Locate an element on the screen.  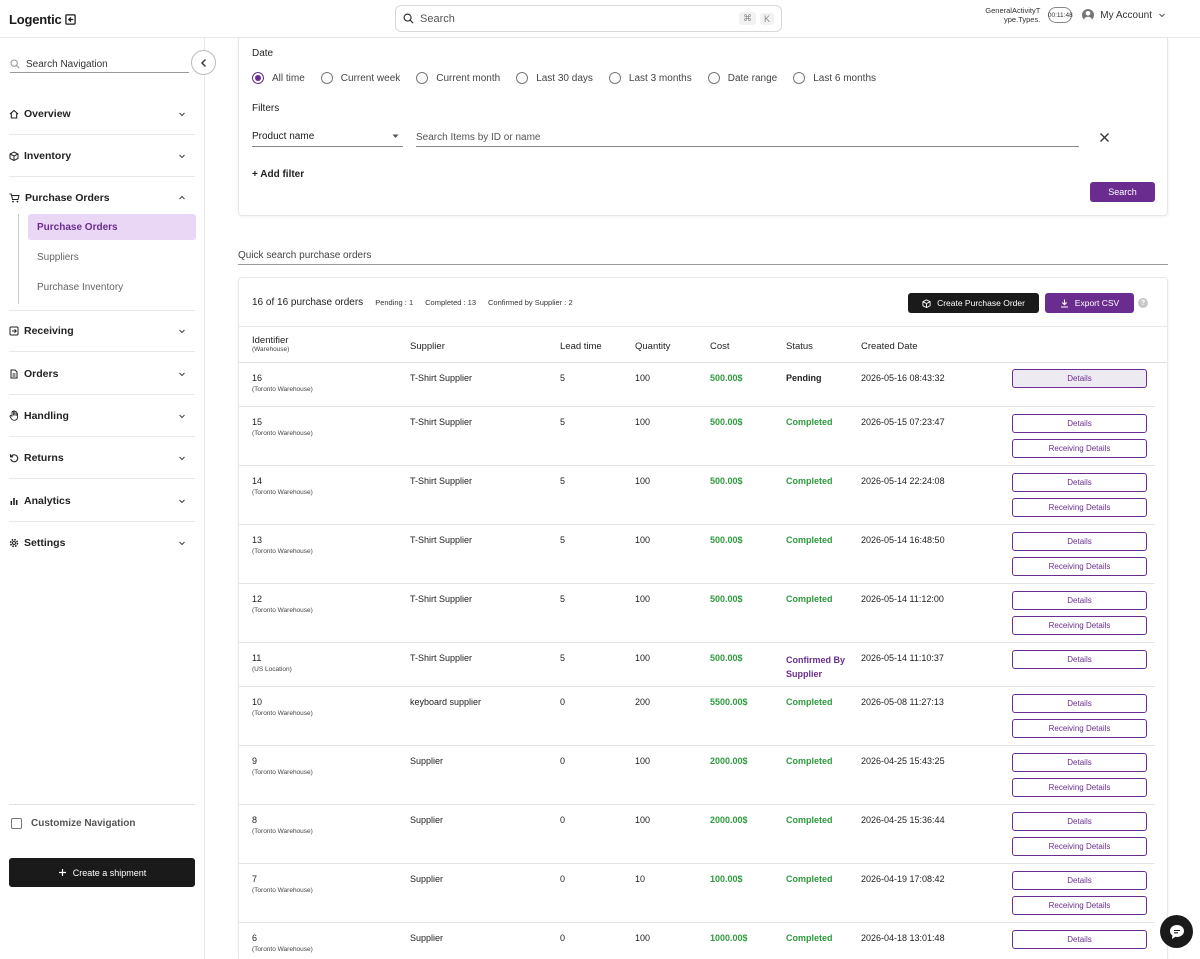
header-status: Status is located at coordinates (799, 346).